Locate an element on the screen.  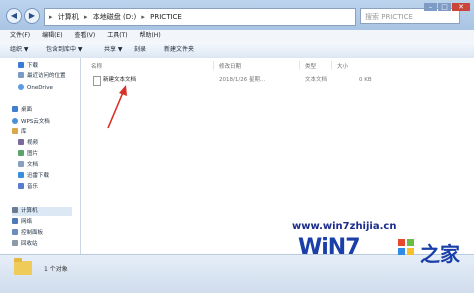
sidebar-item-xunlei: 迅雷下载 is located at coordinates (33, 176).